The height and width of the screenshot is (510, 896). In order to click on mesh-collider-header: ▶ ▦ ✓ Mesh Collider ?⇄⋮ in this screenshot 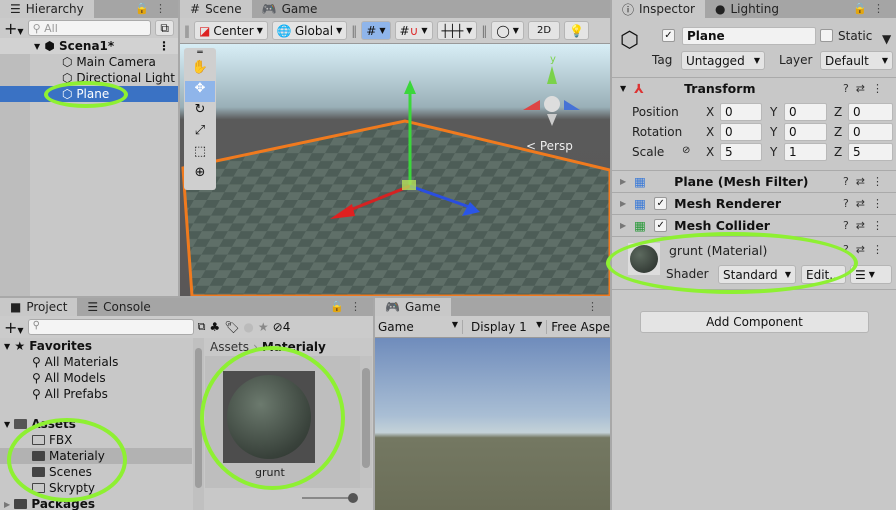, I will do `click(754, 224)`.